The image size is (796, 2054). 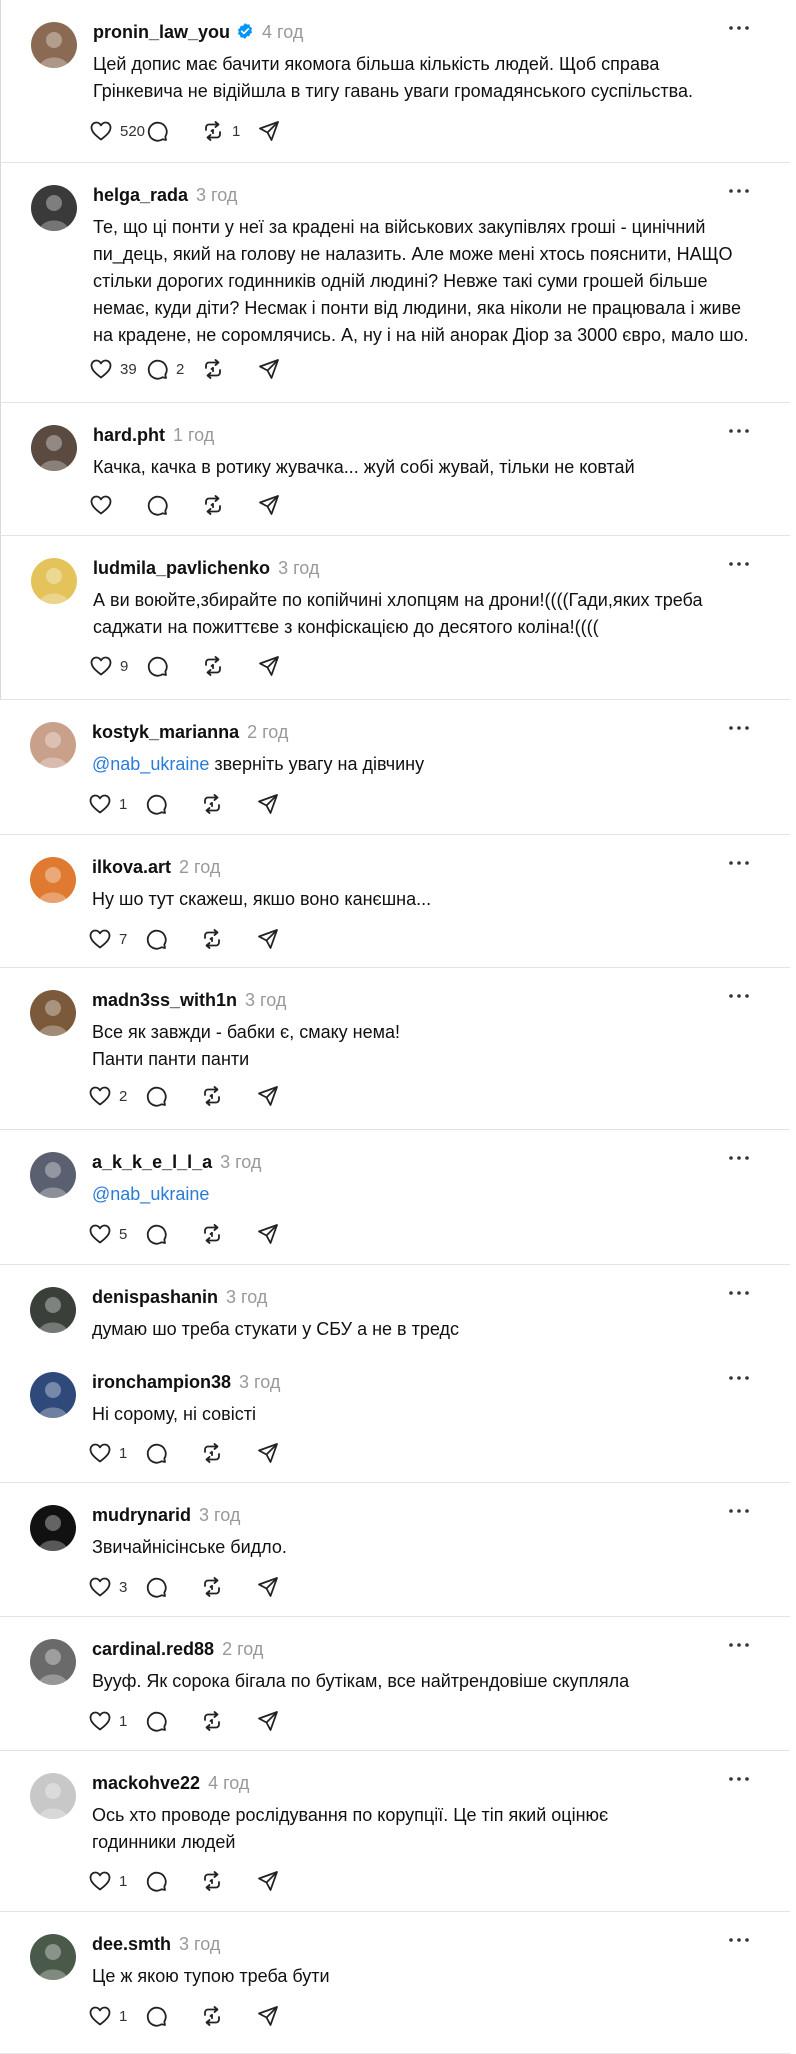 What do you see at coordinates (131, 867) in the screenshot?
I see `username: ilkova.art` at bounding box center [131, 867].